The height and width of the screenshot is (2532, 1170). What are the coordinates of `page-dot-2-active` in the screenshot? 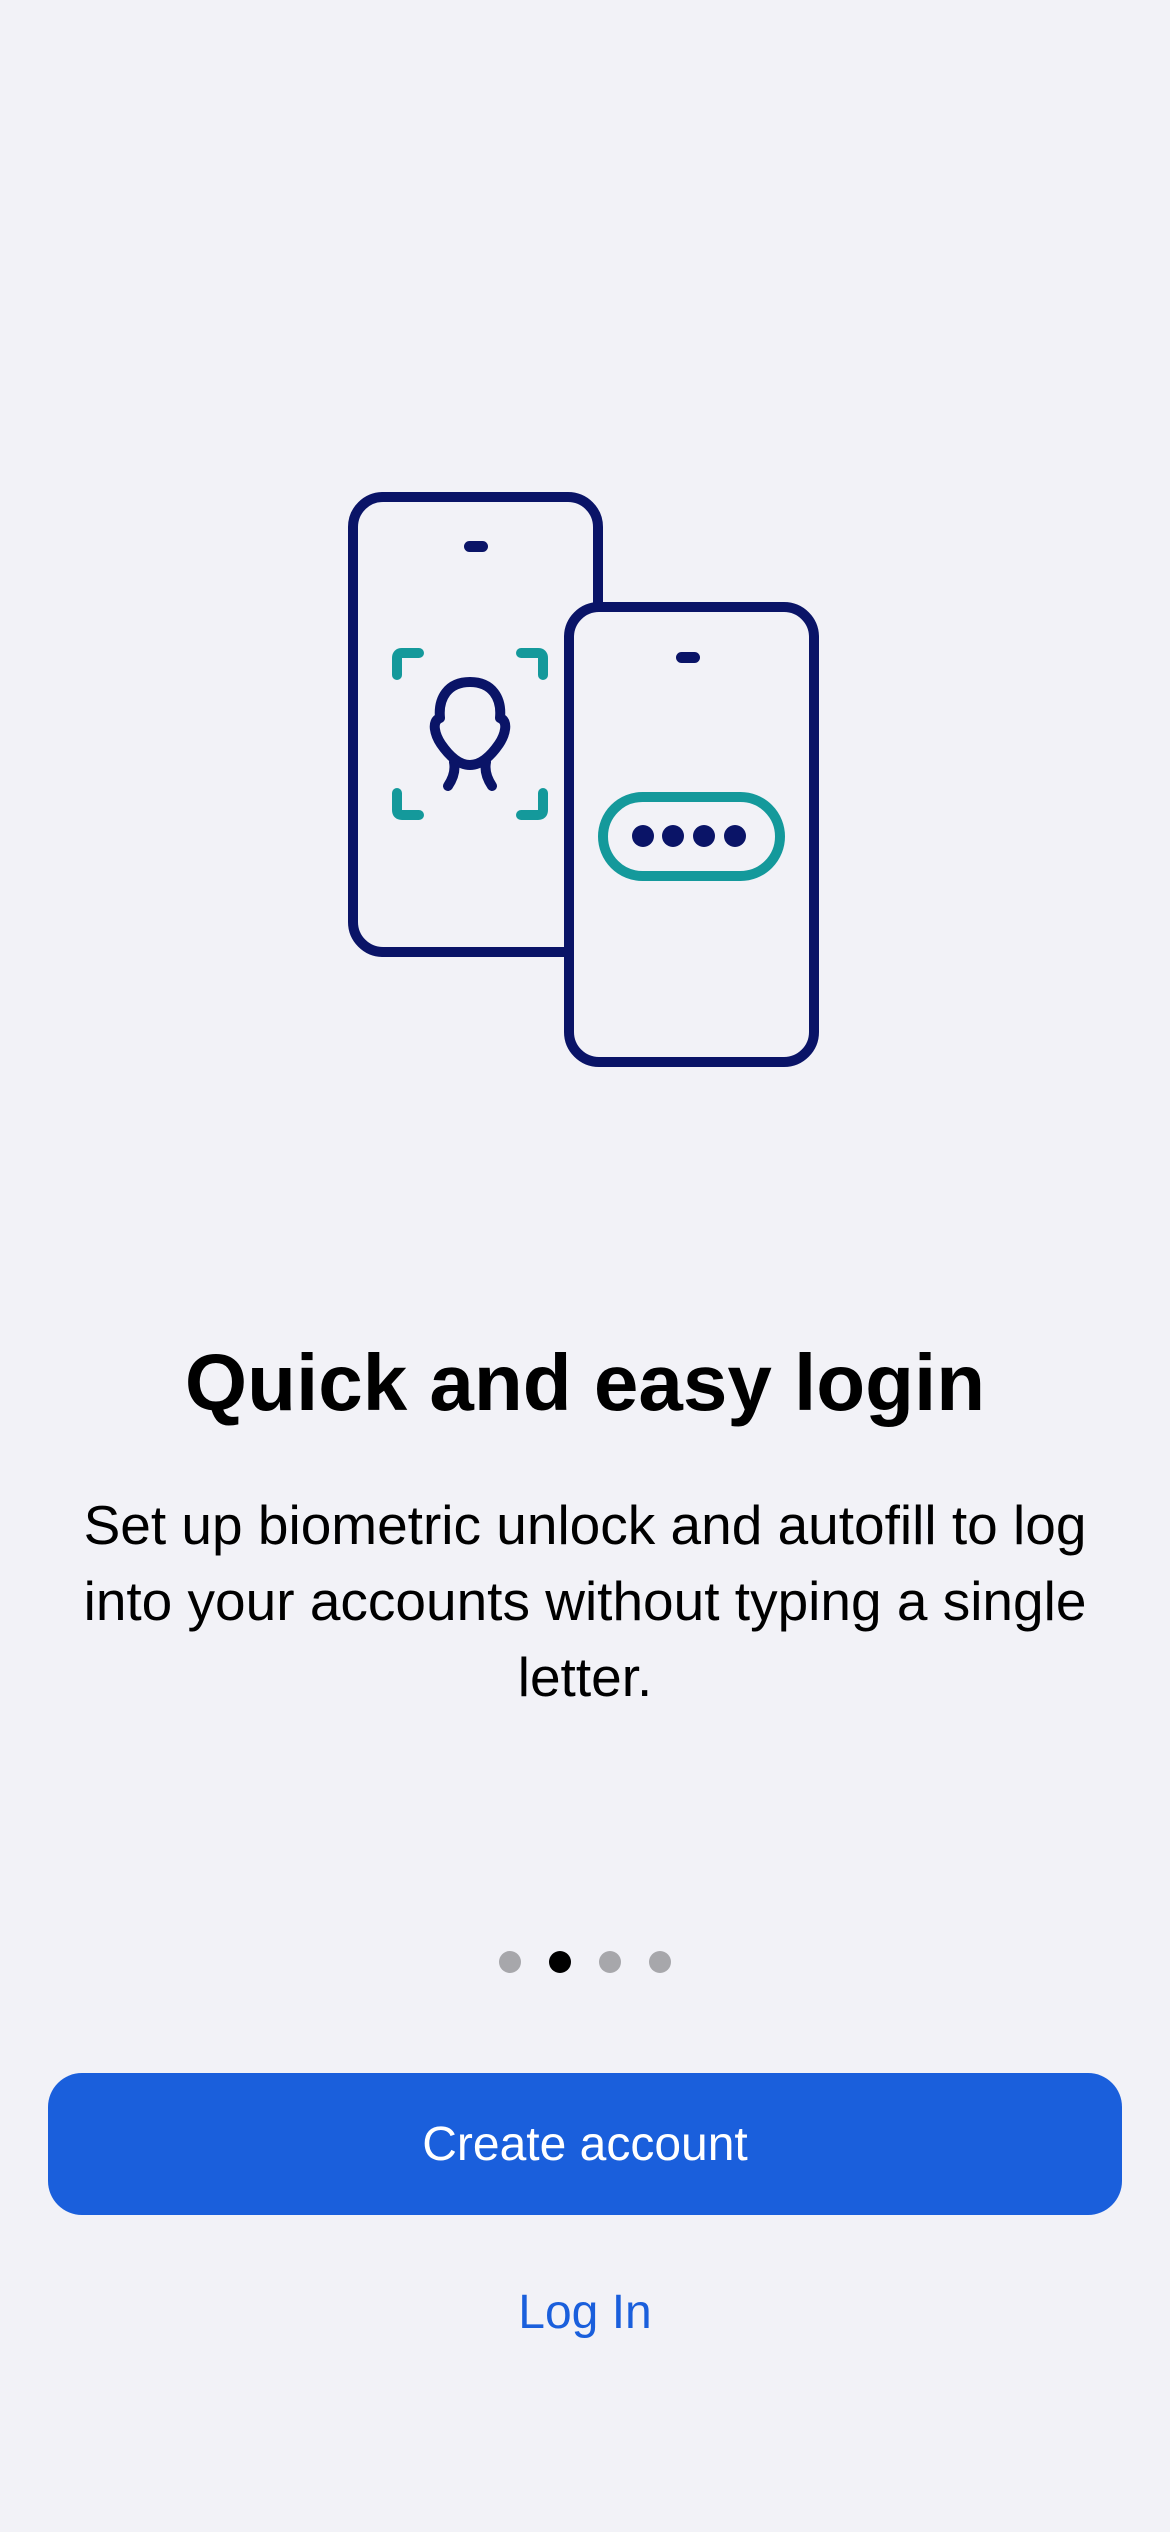 It's located at (560, 1962).